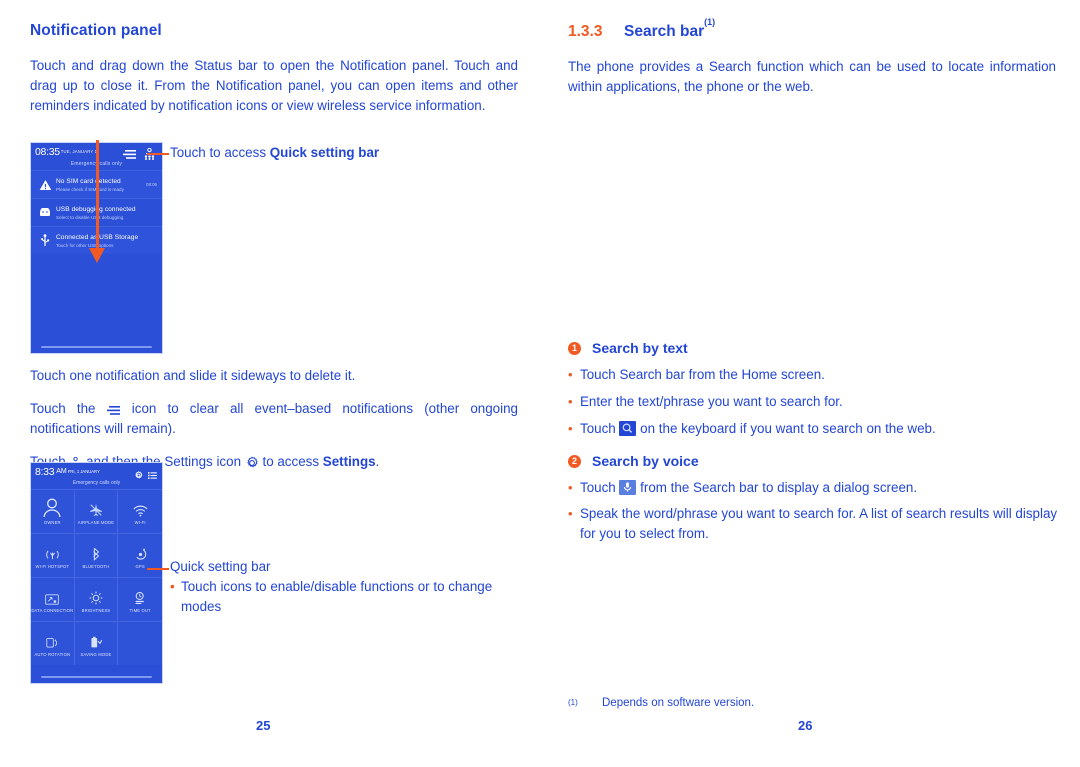 The image size is (1080, 767). Describe the element at coordinates (52, 610) in the screenshot. I see `qs-tile-label: DATA CONNECTION` at that location.